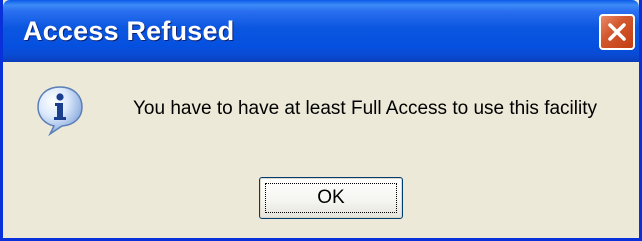 This screenshot has height=241, width=642. I want to click on close-button, so click(617, 32).